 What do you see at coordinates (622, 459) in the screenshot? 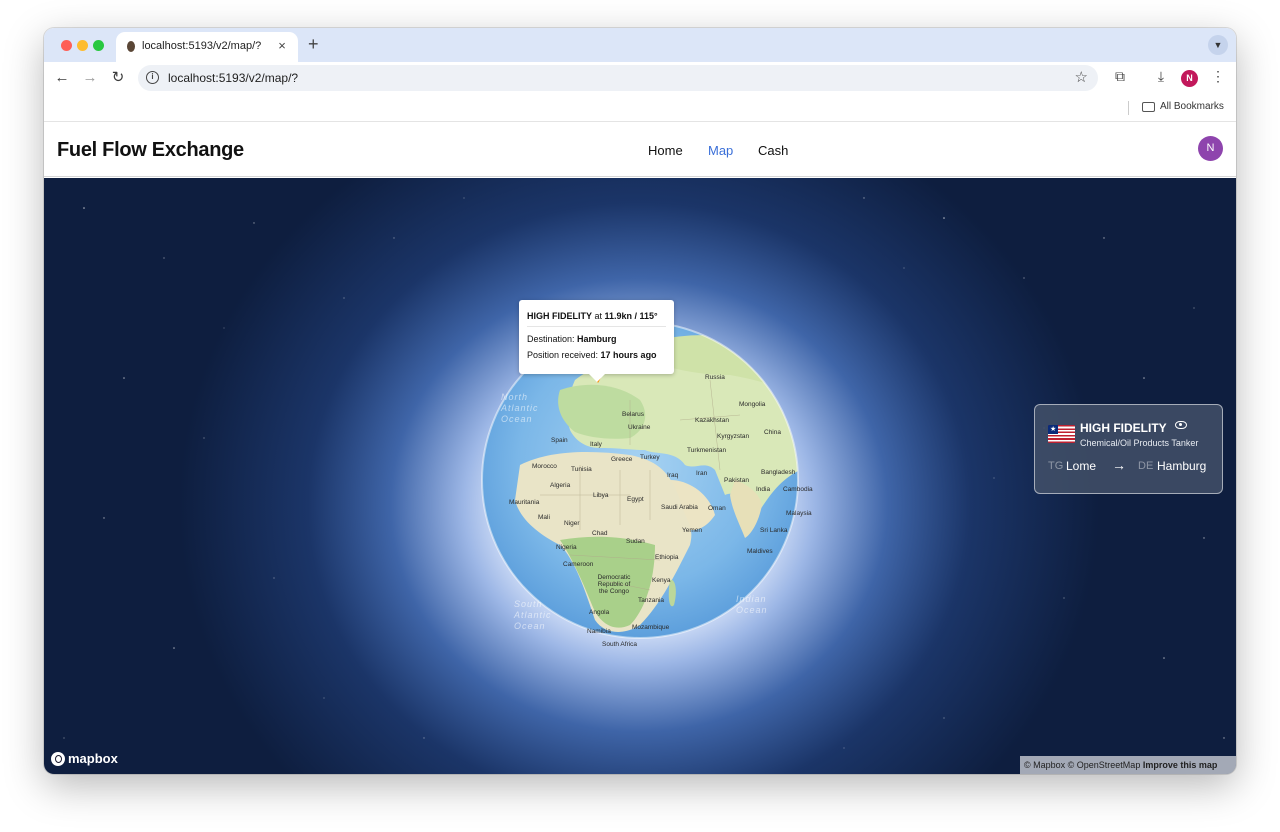
I see `map-label: Greece` at bounding box center [622, 459].